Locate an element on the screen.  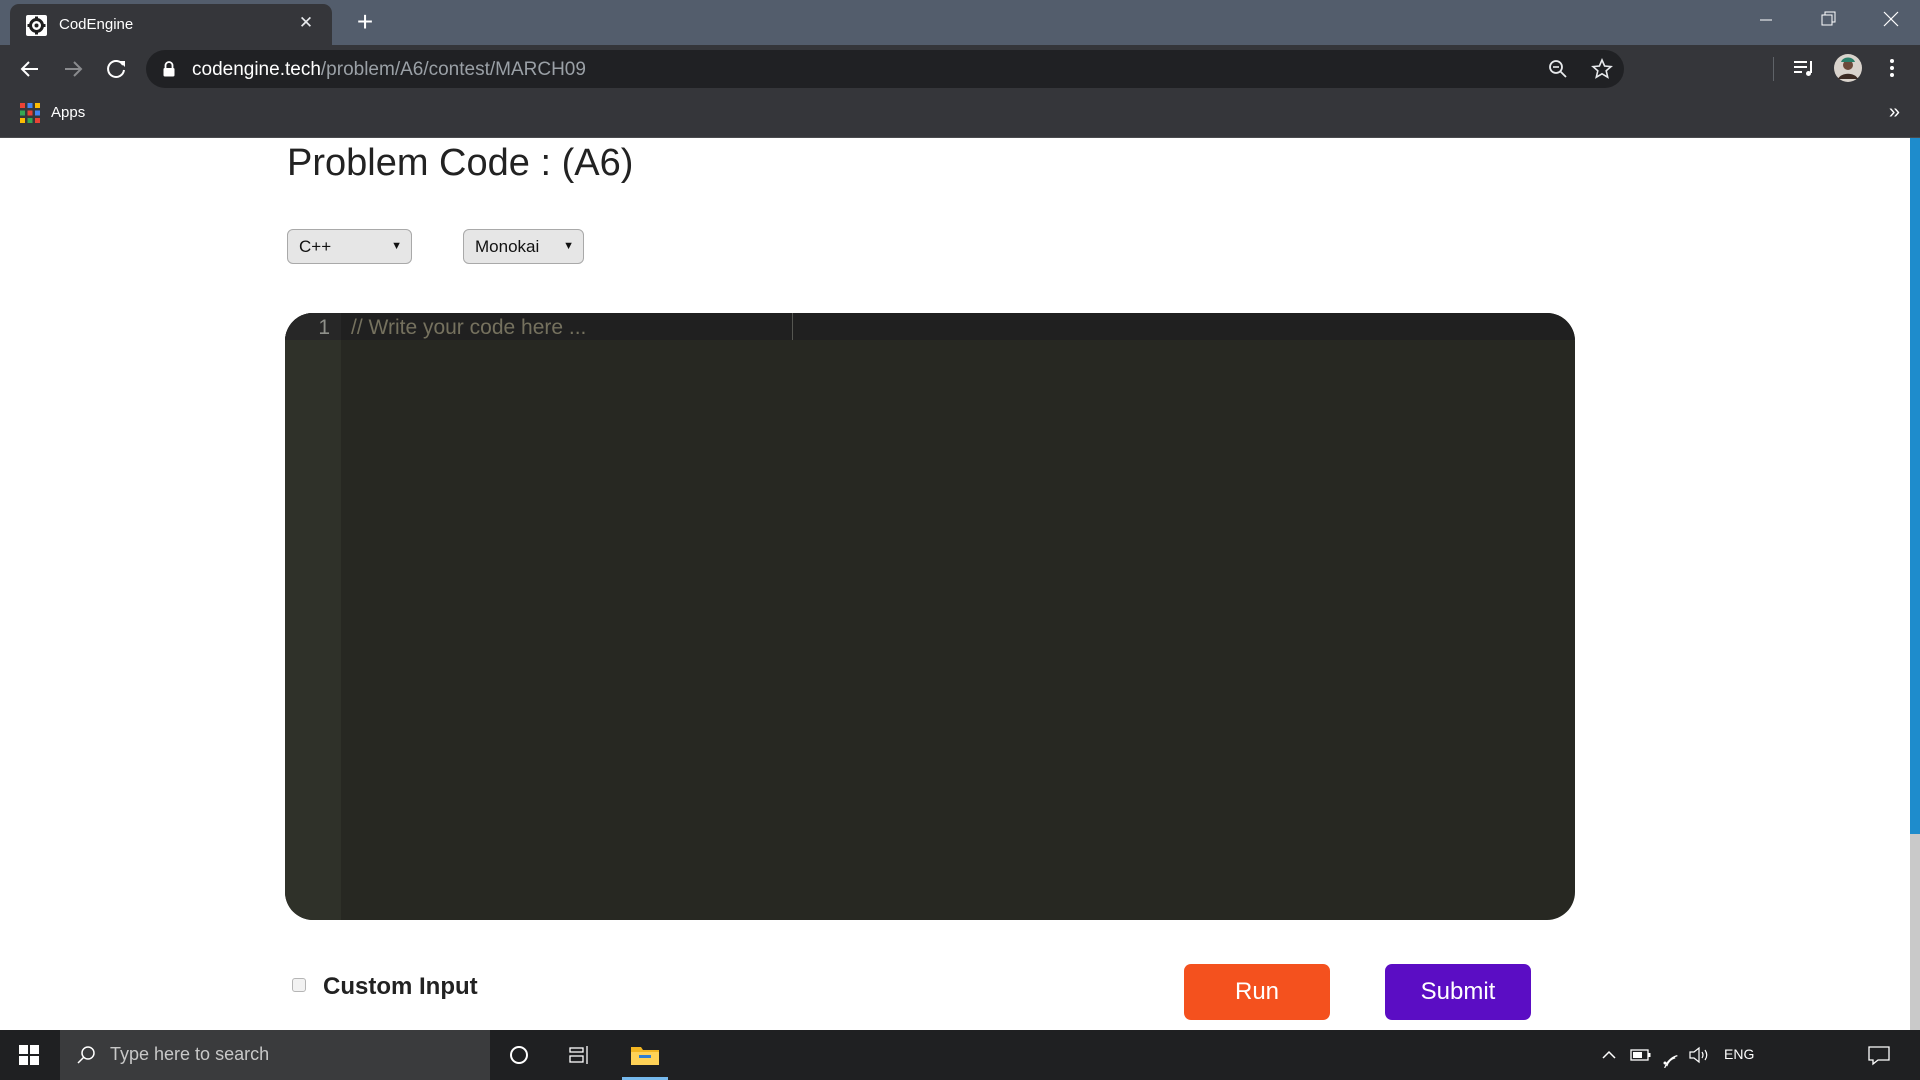
url-host: codengine.tech is located at coordinates (256, 69).